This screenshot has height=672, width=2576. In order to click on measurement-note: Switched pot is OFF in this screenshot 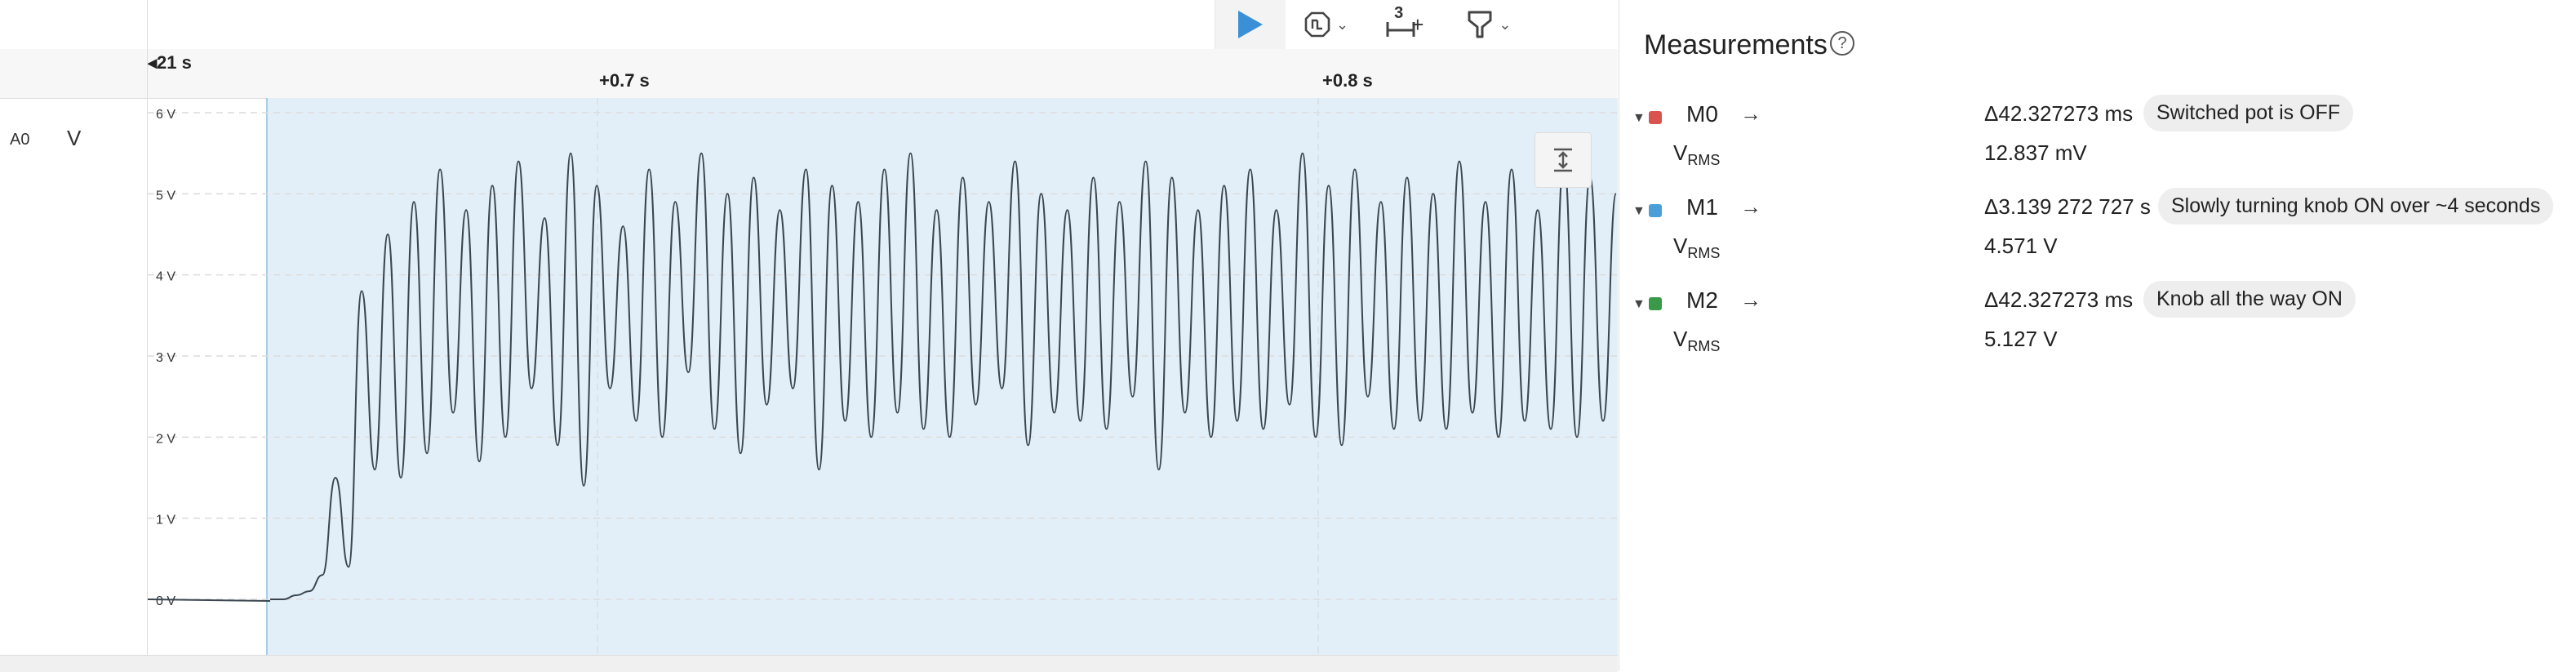, I will do `click(2248, 113)`.